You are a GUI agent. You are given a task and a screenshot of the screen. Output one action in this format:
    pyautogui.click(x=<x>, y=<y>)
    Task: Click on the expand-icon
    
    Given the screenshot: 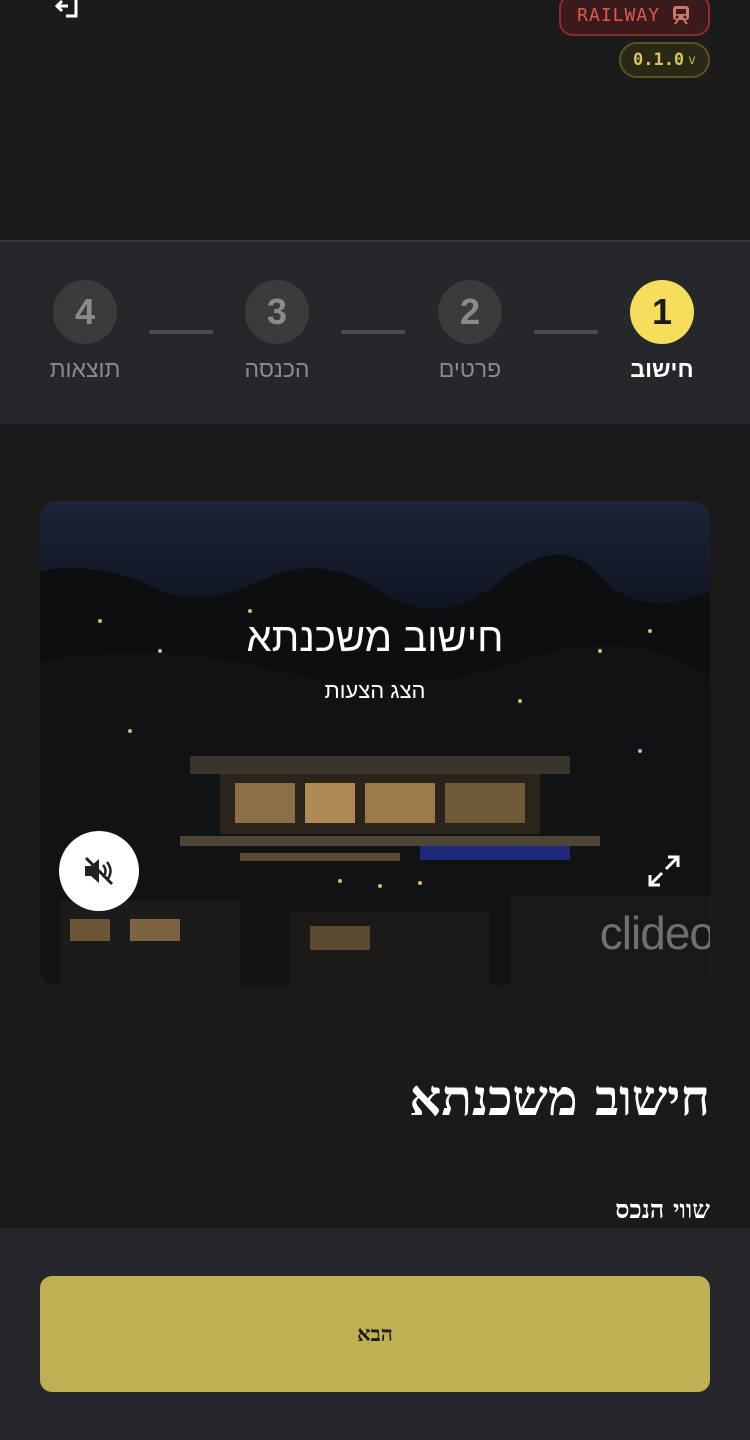 What is the action you would take?
    pyautogui.click(x=664, y=871)
    